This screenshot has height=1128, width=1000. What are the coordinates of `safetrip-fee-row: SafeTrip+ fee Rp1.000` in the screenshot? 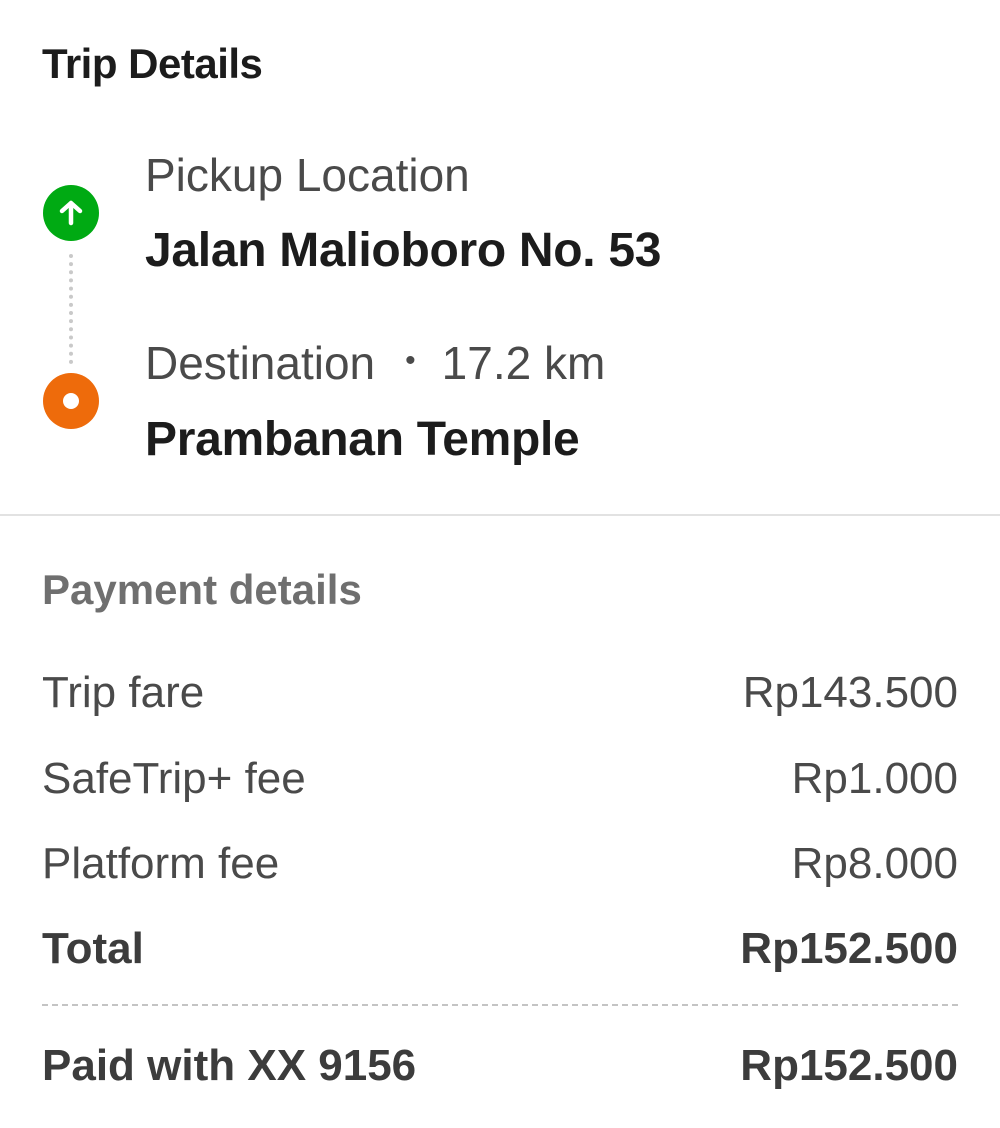 It's located at (500, 782).